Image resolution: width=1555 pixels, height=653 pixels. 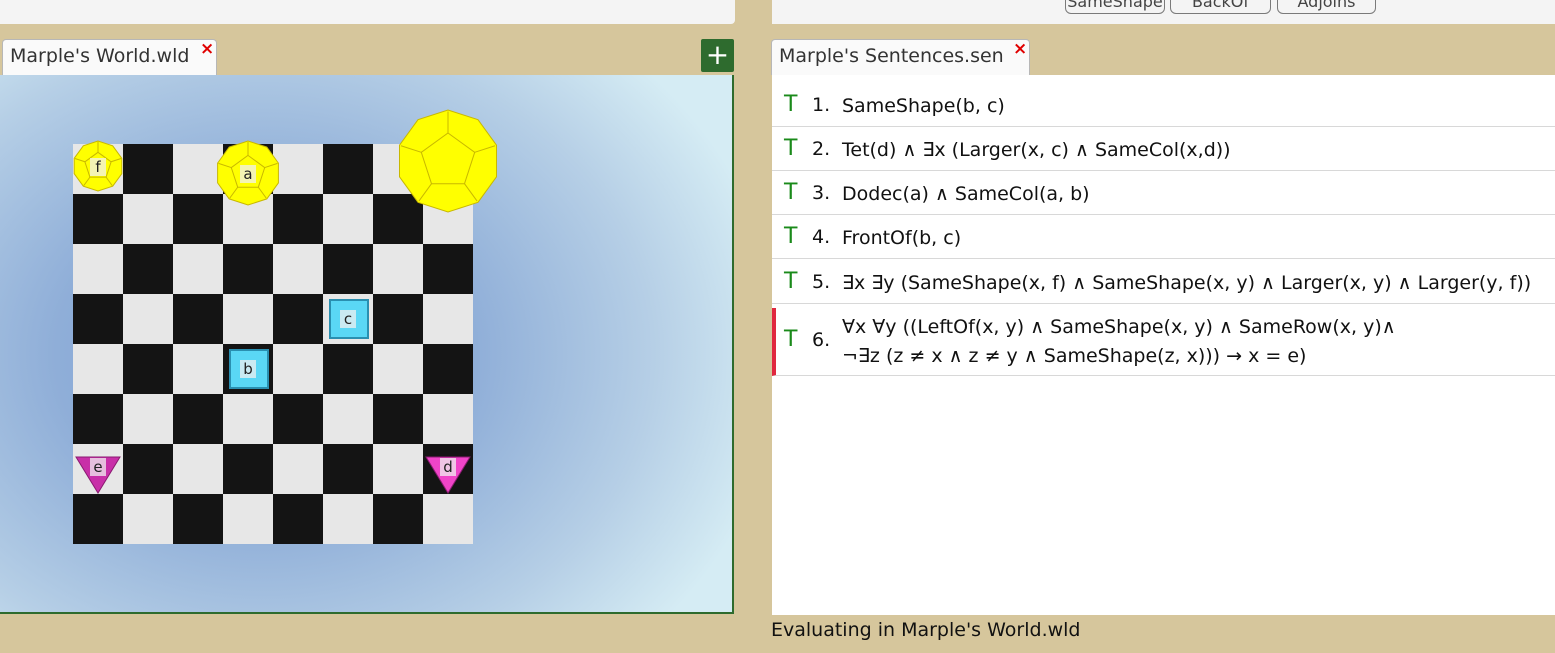 I want to click on sentence-number: 3., so click(x=821, y=193).